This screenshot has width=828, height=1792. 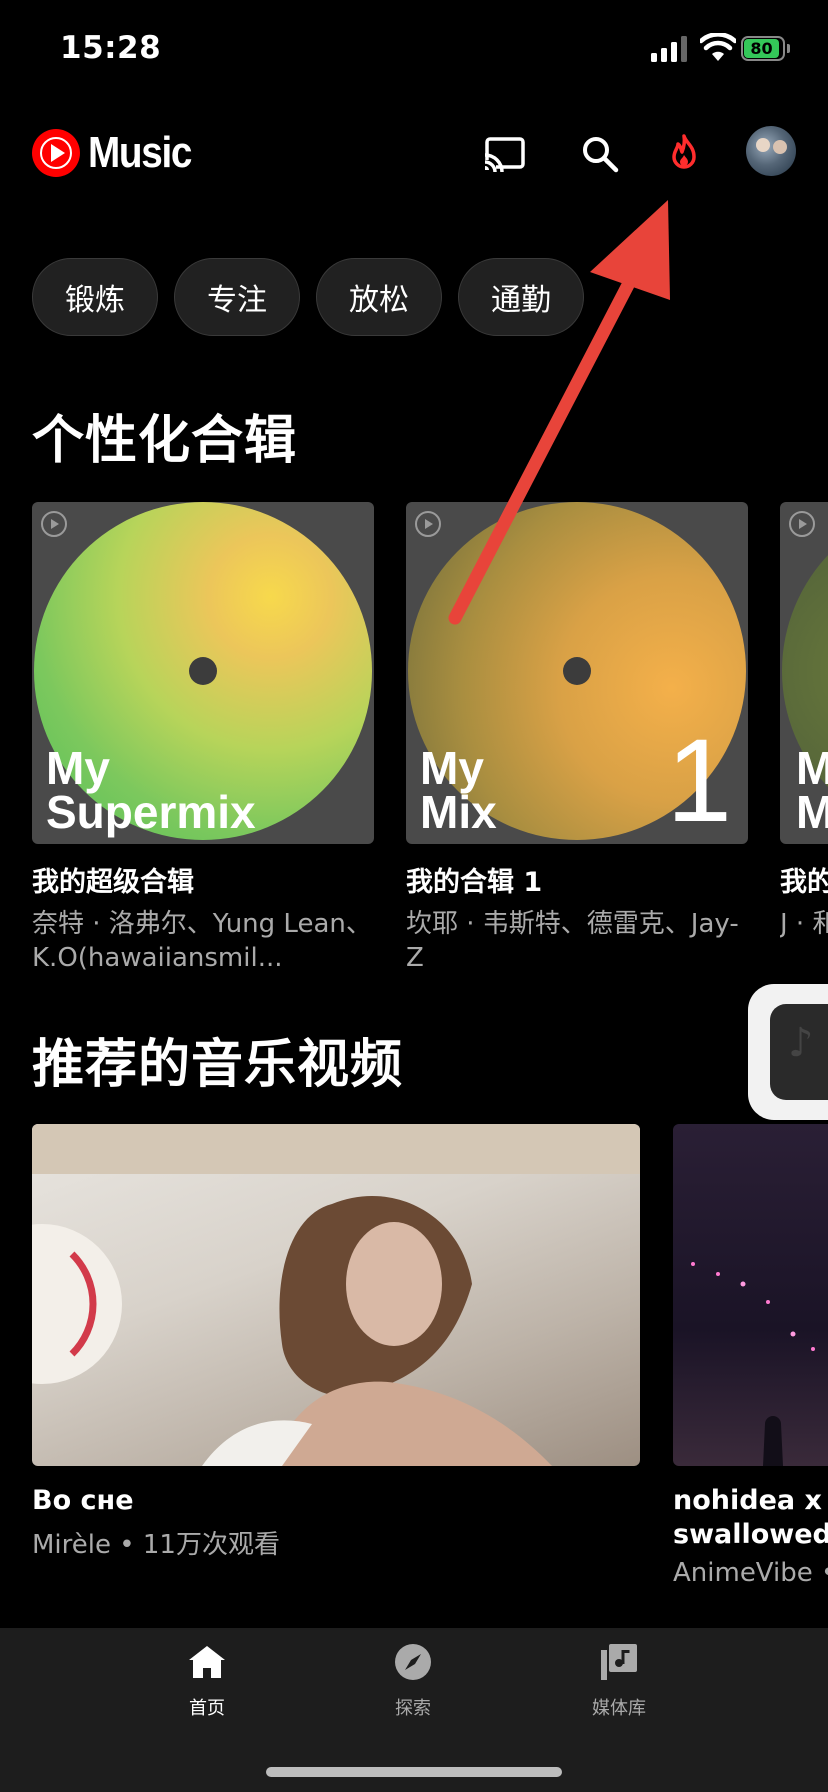 I want to click on video-title: nohidea x ki swallowed n, so click(x=750, y=1517).